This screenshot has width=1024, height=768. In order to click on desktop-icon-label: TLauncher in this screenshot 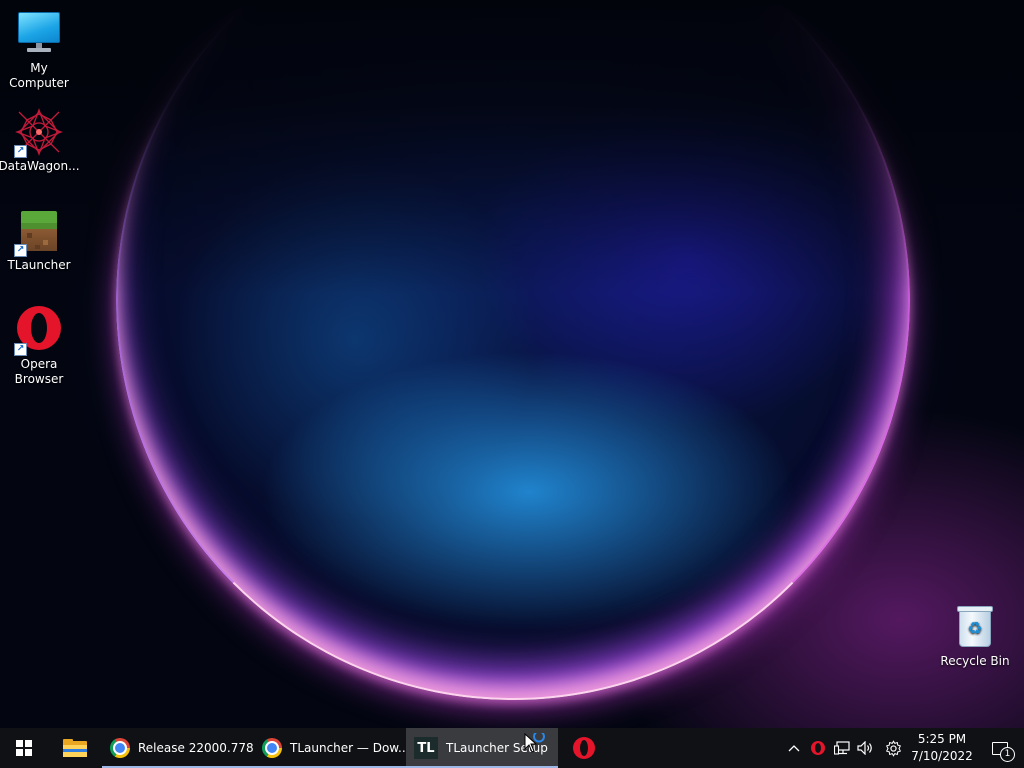, I will do `click(39, 265)`.